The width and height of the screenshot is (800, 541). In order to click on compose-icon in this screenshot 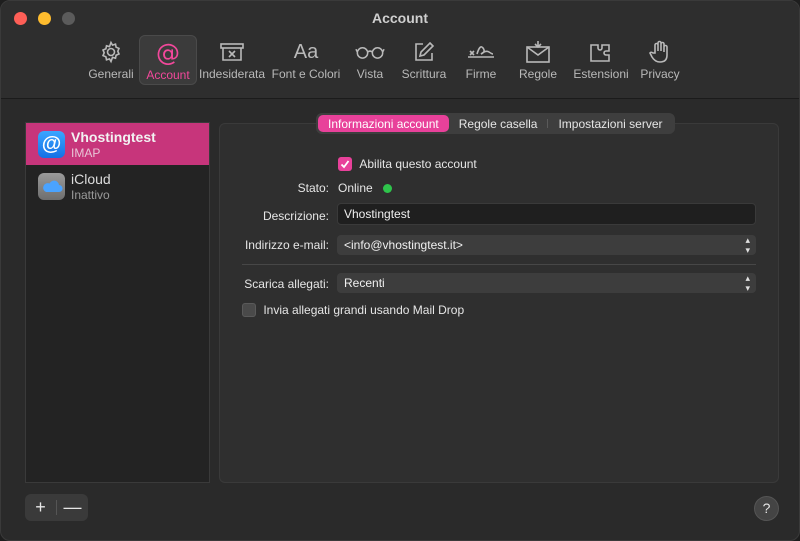, I will do `click(424, 52)`.